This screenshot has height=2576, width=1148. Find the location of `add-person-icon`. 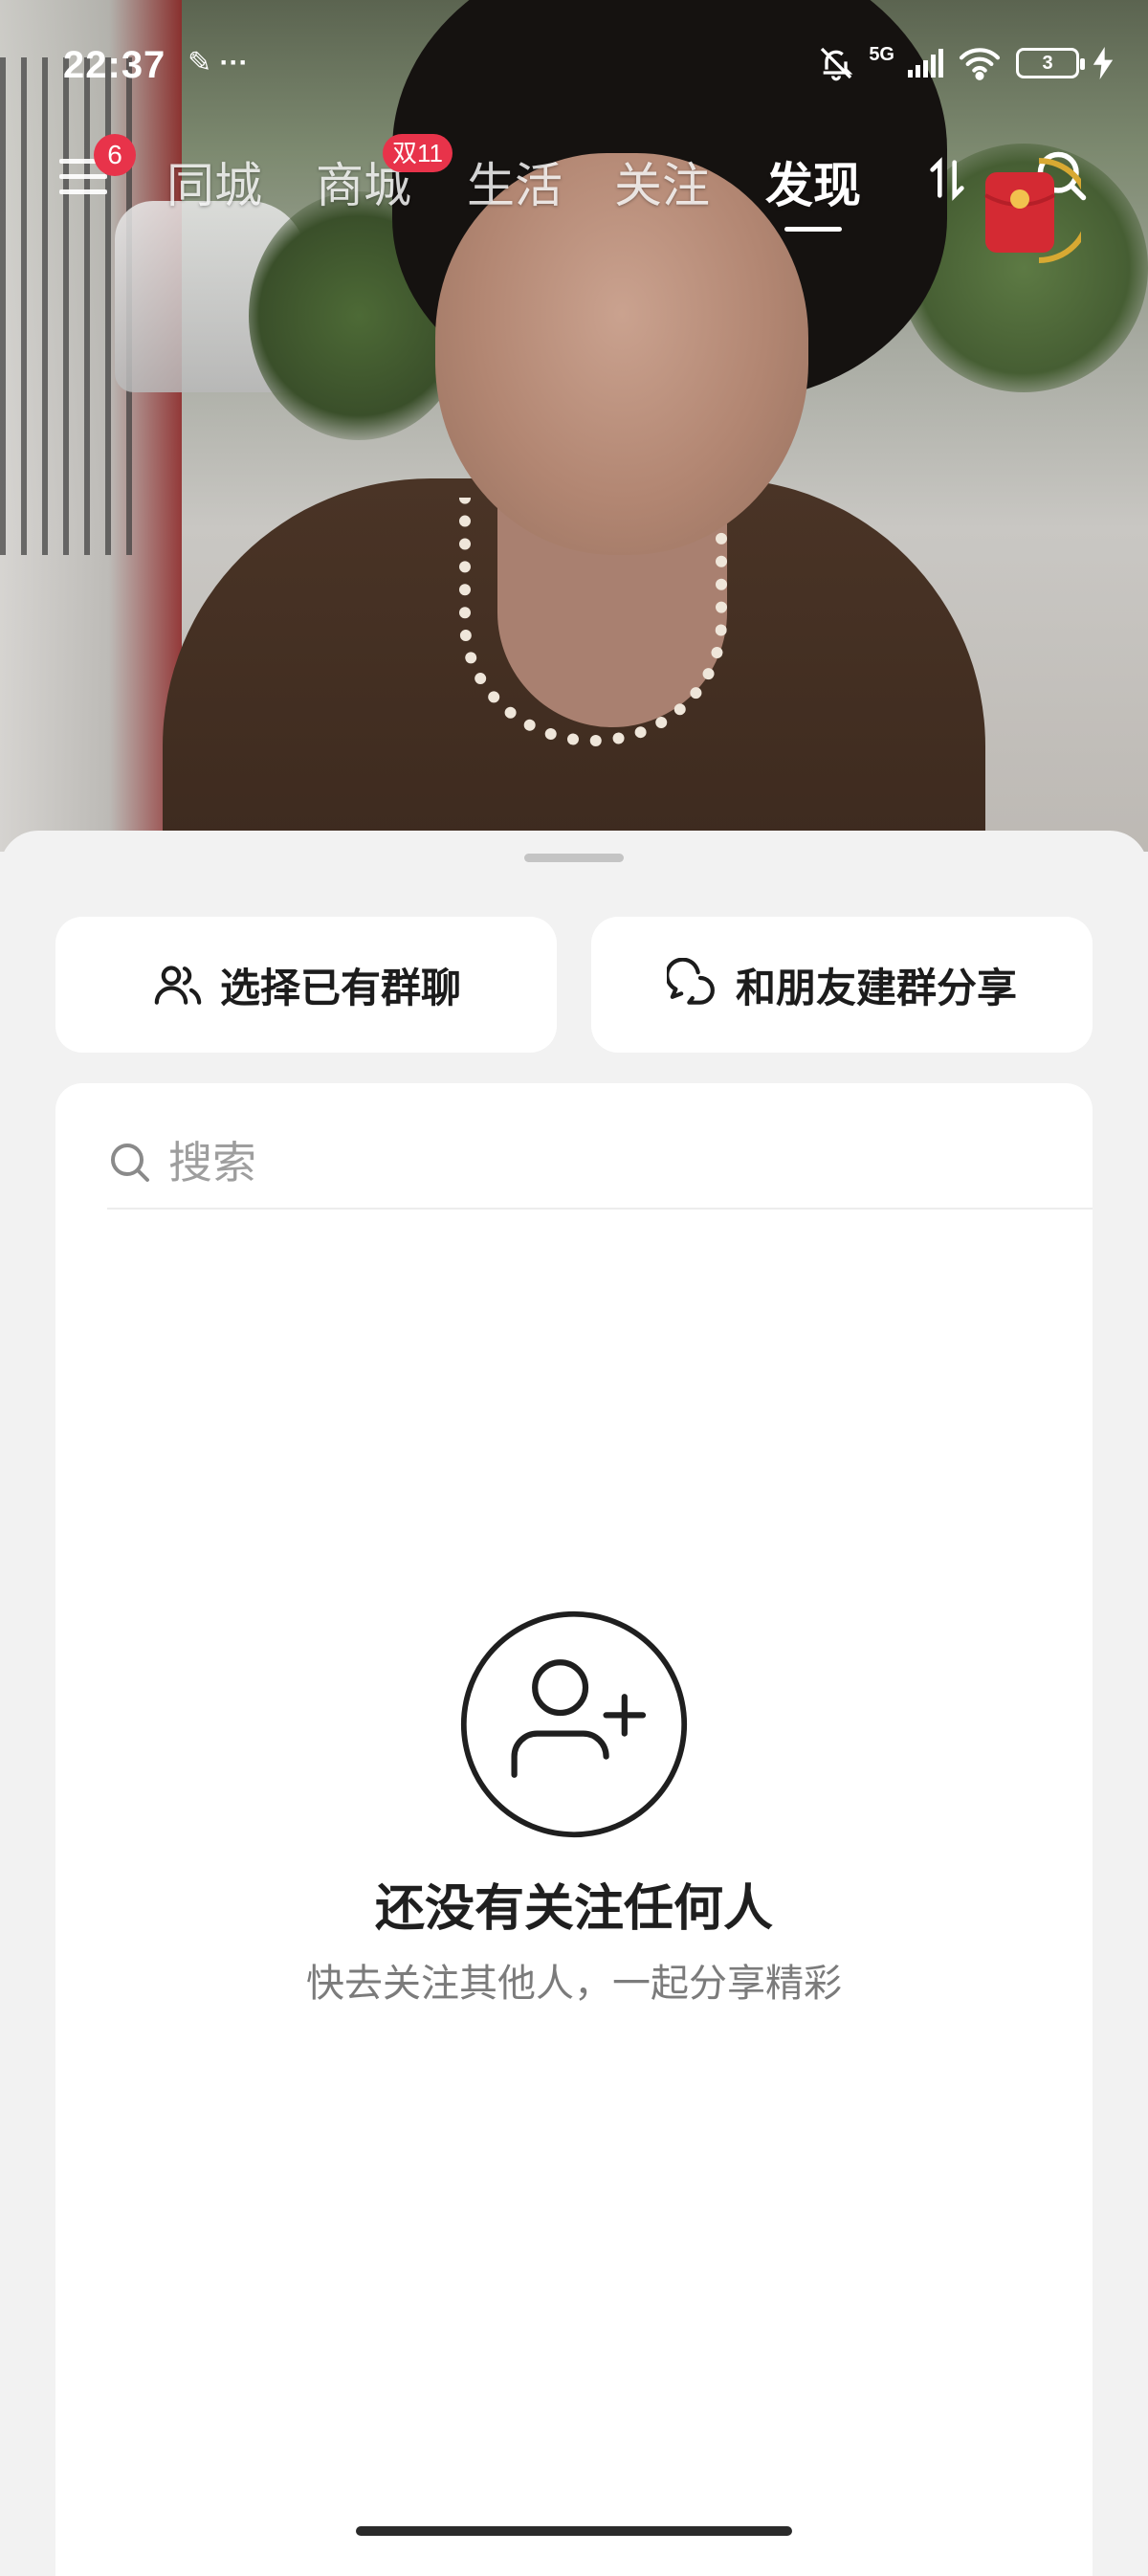

add-person-icon is located at coordinates (574, 1724).